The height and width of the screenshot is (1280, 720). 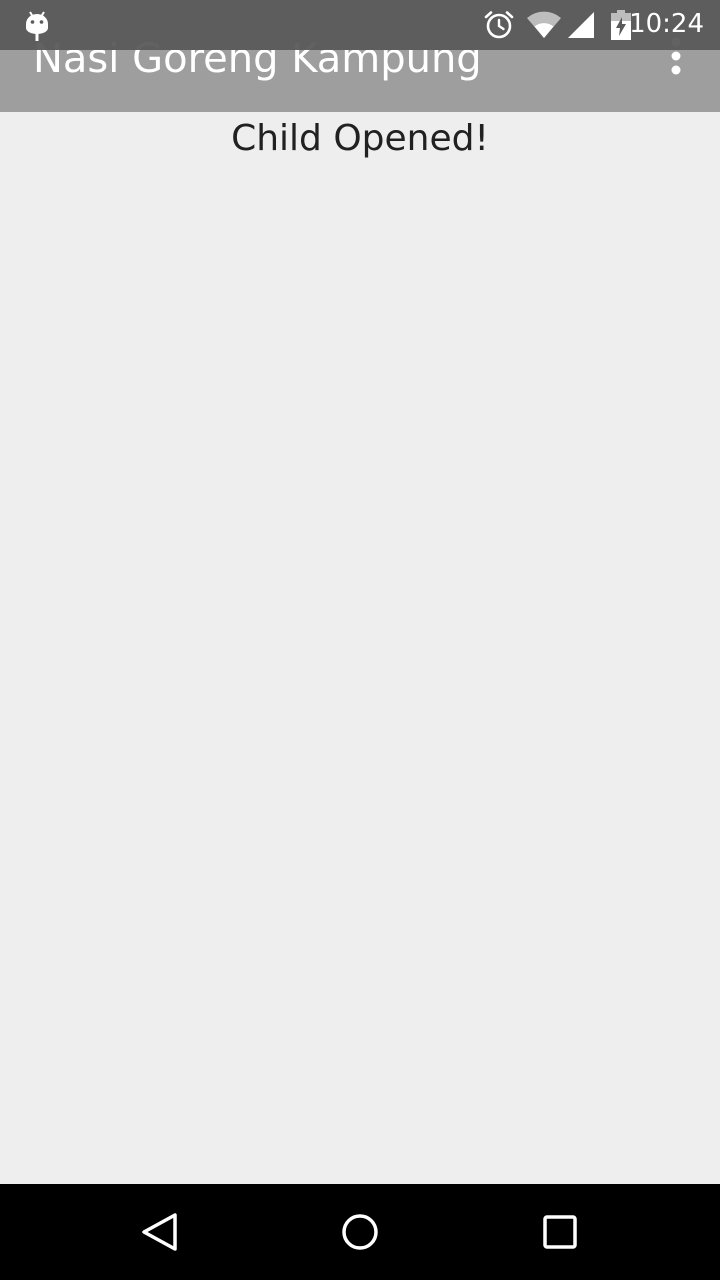 I want to click on home-button, so click(x=360, y=1232).